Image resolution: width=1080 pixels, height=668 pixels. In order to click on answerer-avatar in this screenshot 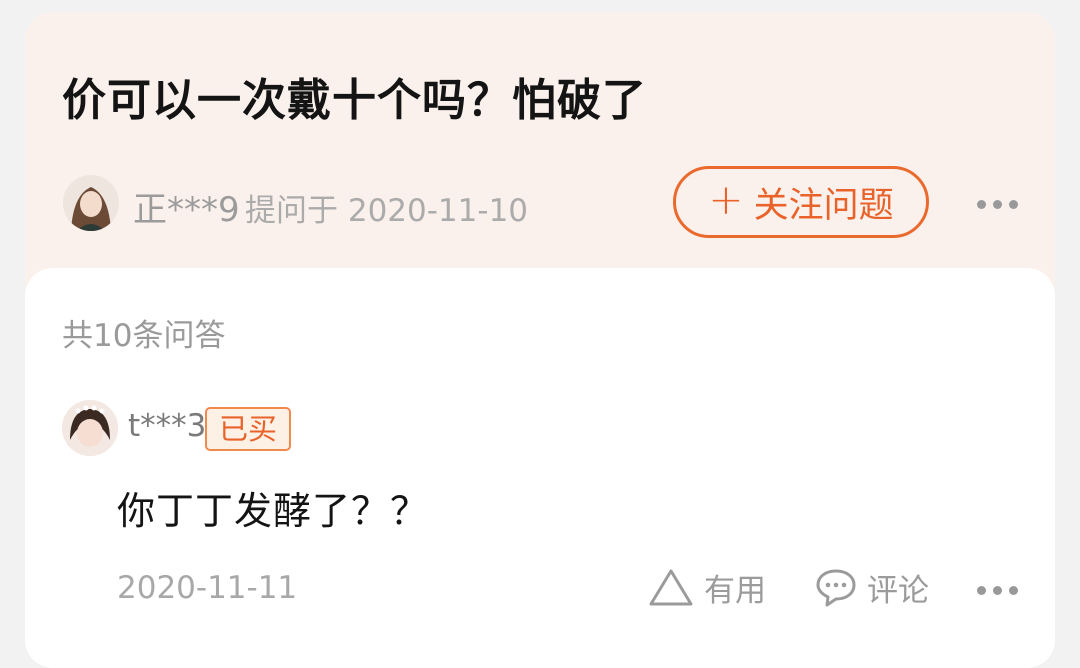, I will do `click(90, 428)`.